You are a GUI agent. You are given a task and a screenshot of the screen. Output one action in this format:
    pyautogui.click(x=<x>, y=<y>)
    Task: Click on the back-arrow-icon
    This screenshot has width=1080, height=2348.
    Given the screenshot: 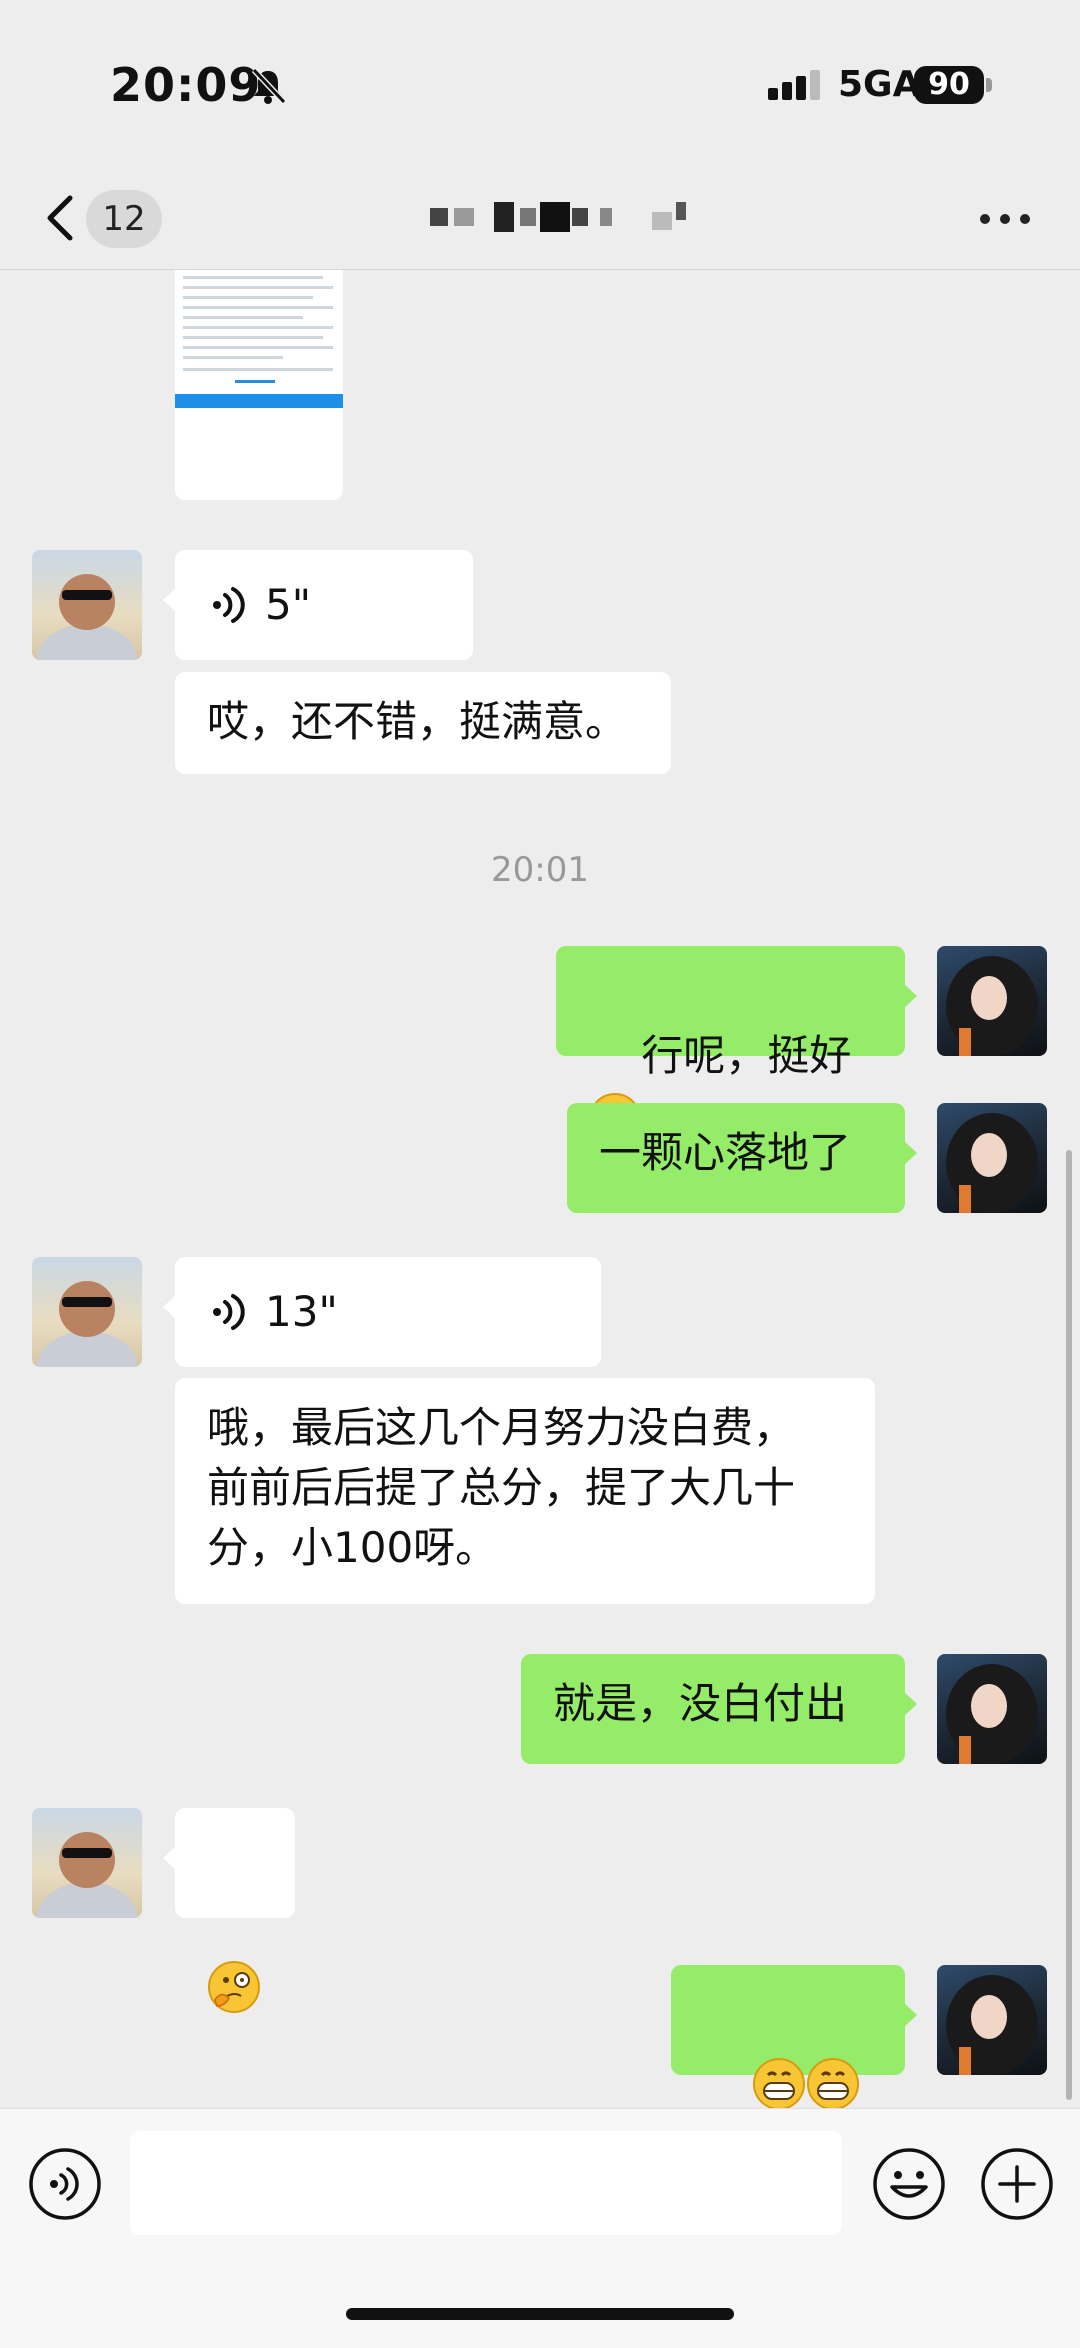 What is the action you would take?
    pyautogui.click(x=60, y=218)
    